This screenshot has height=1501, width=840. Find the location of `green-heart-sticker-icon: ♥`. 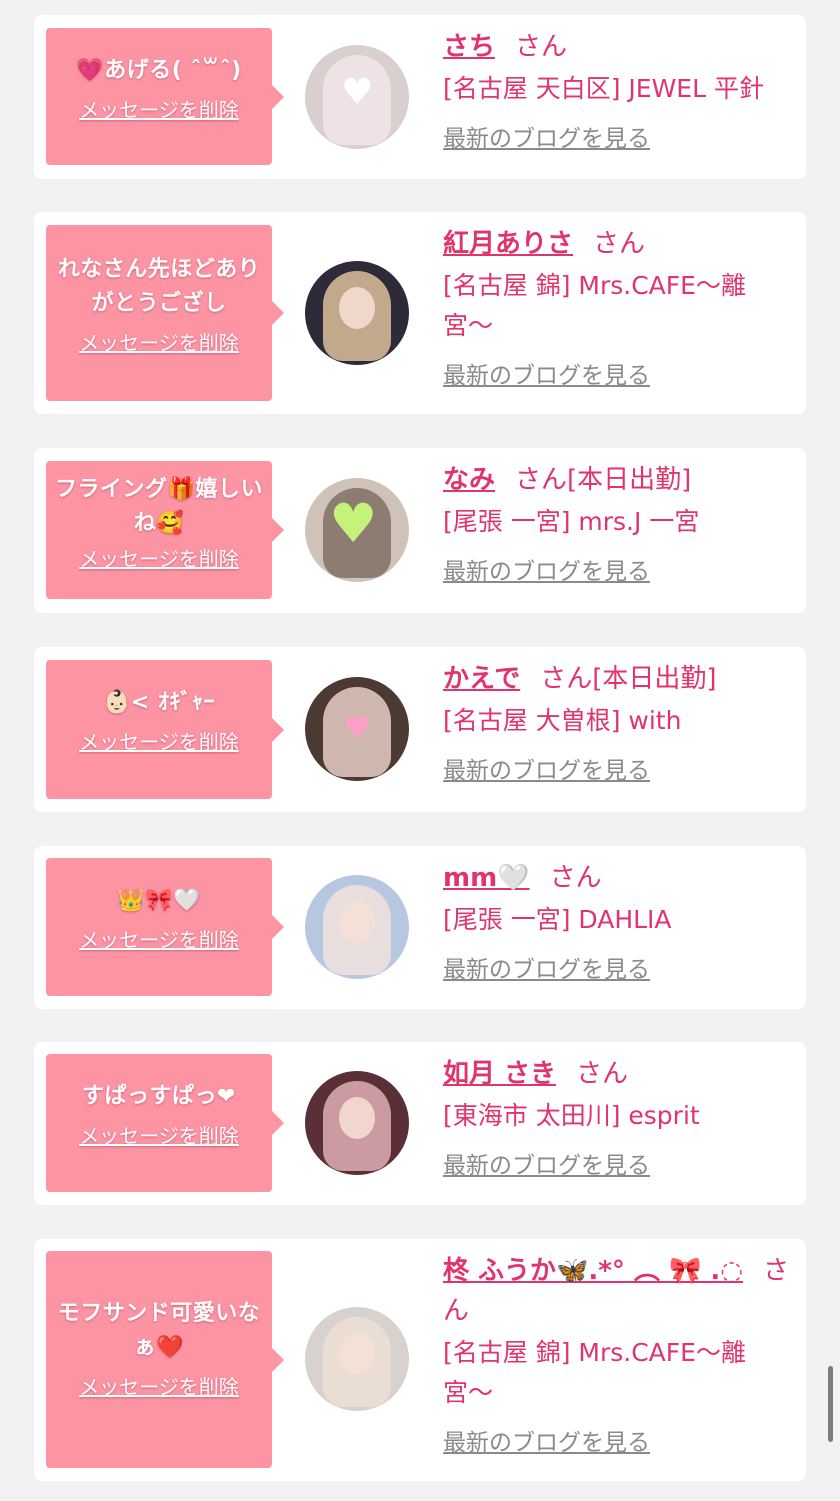

green-heart-sticker-icon: ♥ is located at coordinates (353, 523).